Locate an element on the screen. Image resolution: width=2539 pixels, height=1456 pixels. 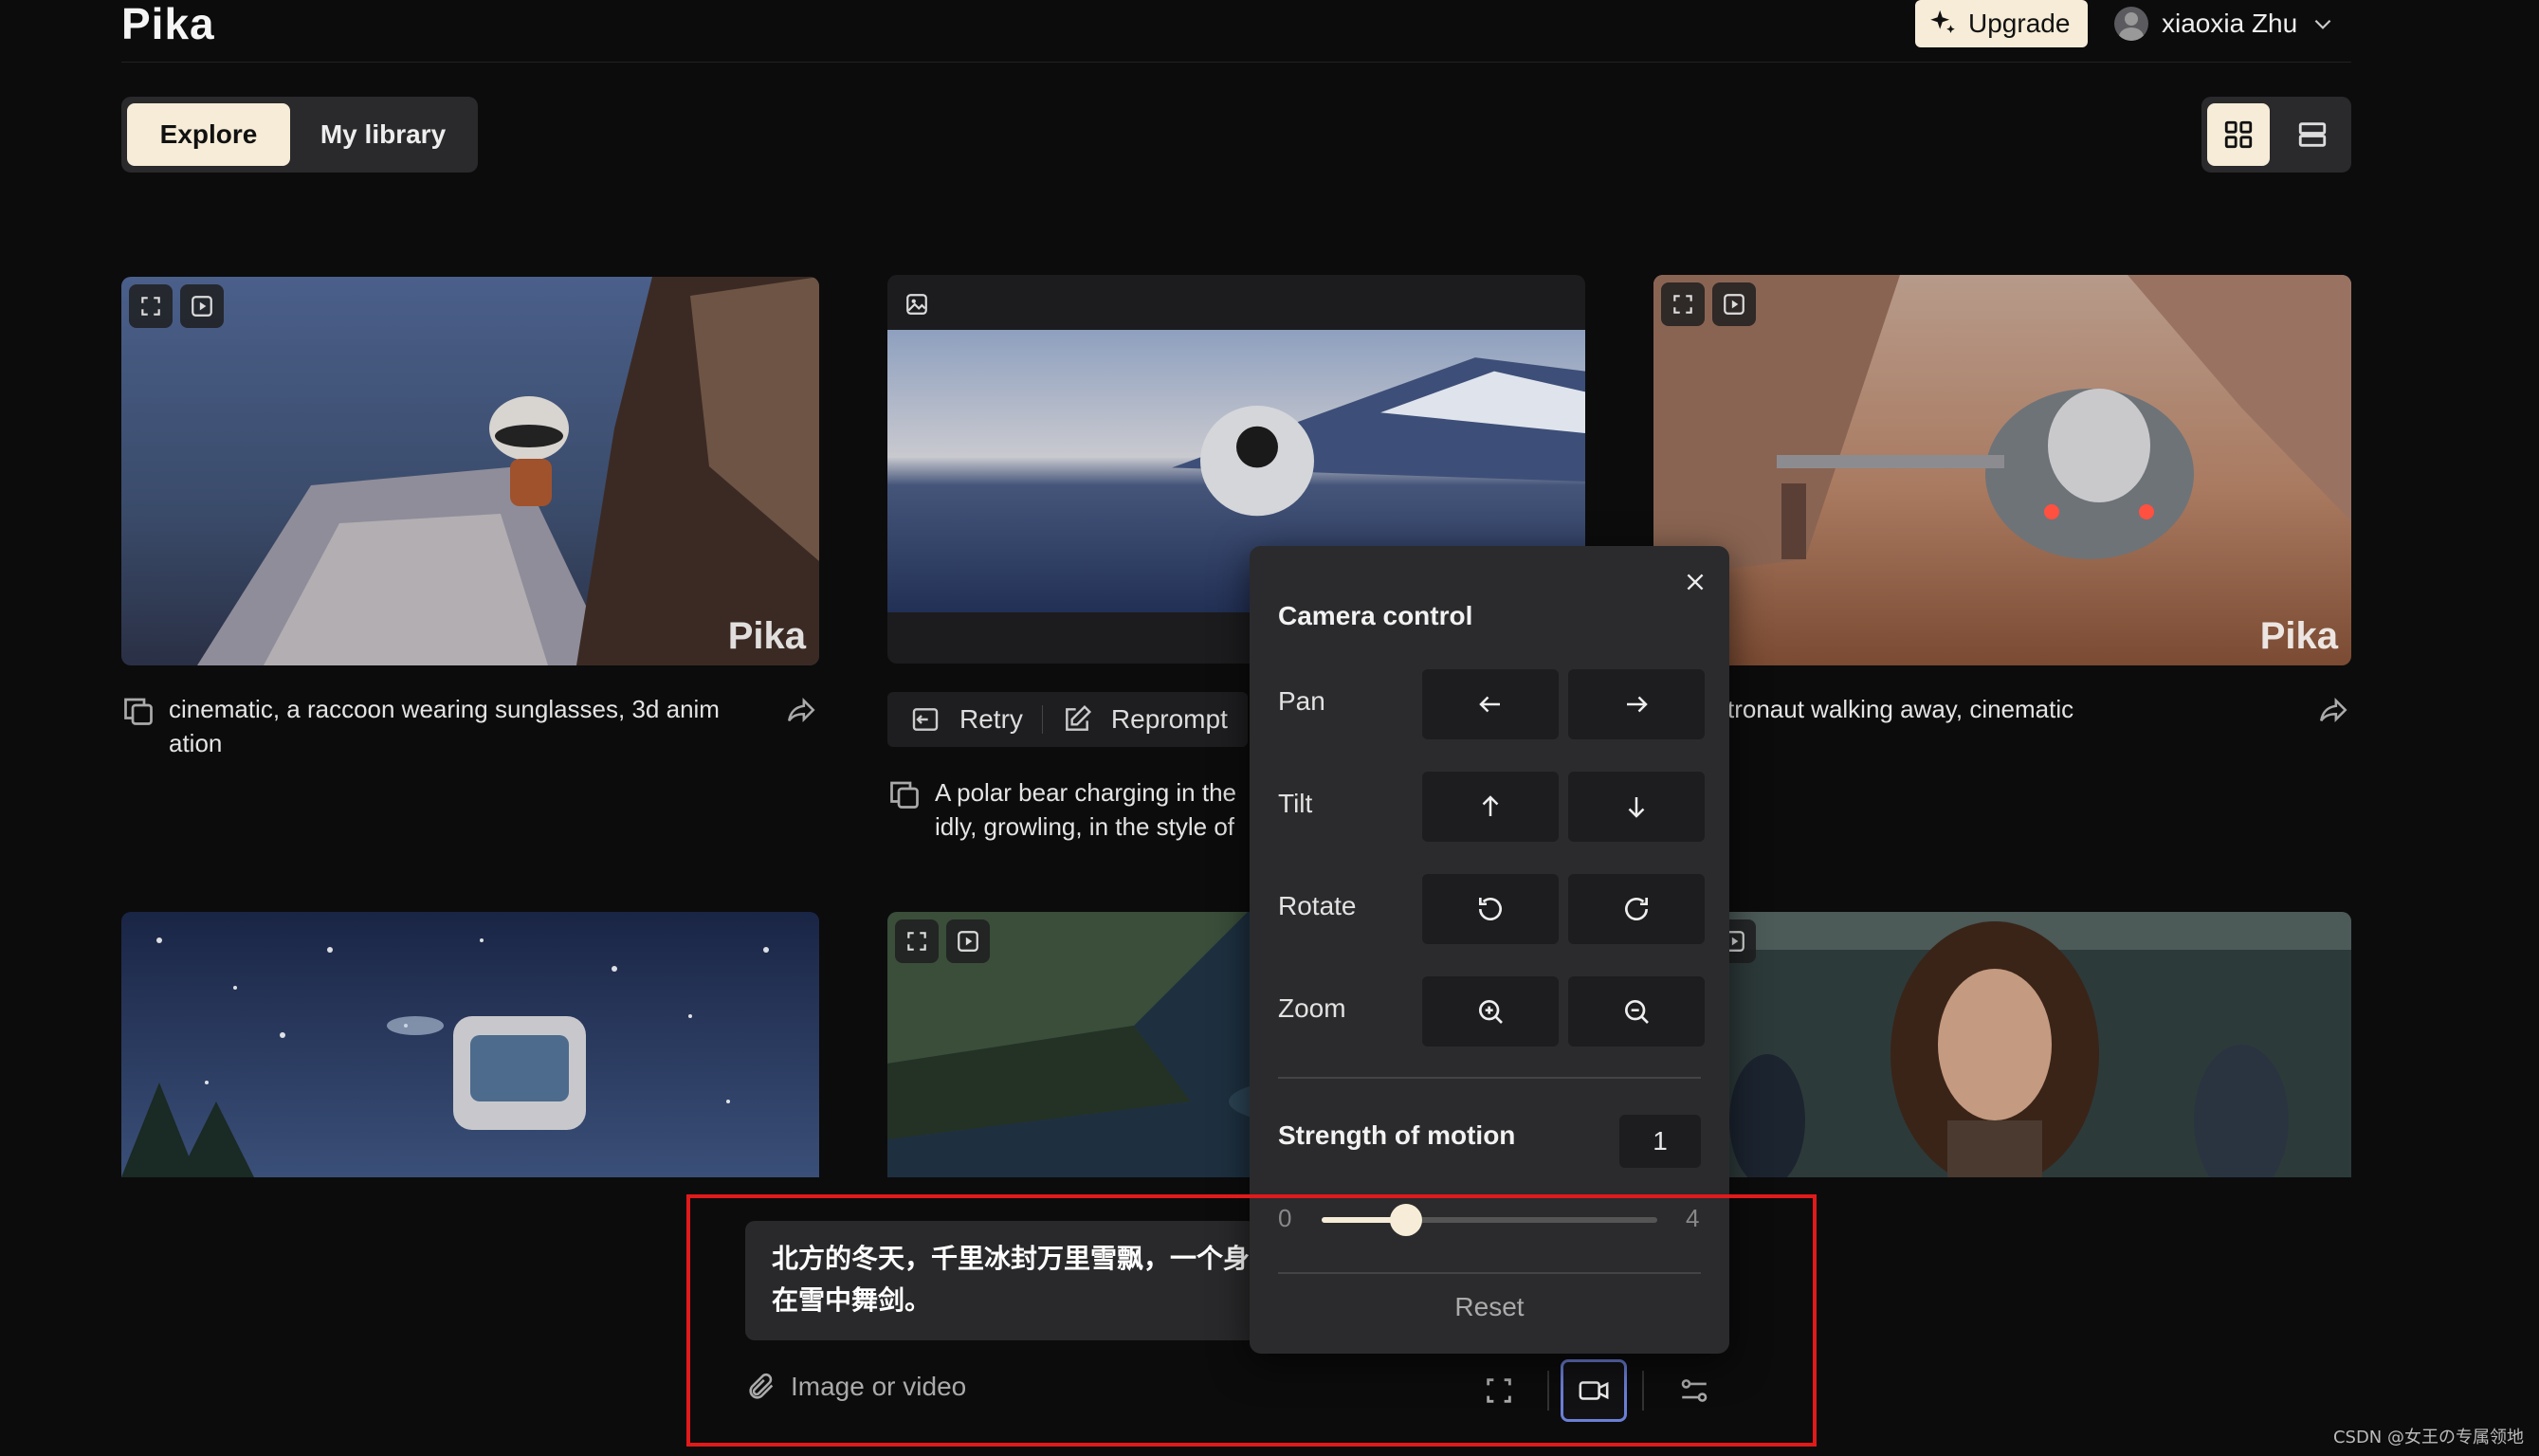
zoom-in-button is located at coordinates (1490, 1011).